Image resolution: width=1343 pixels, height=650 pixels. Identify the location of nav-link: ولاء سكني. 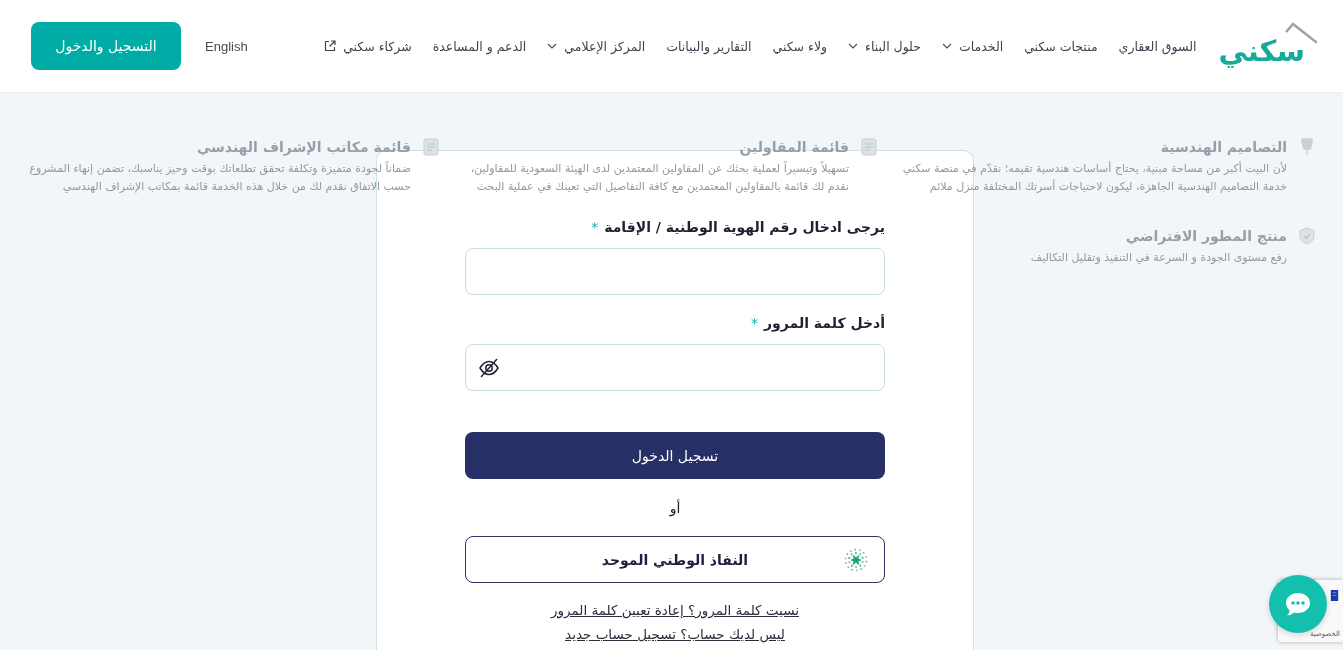
(800, 46).